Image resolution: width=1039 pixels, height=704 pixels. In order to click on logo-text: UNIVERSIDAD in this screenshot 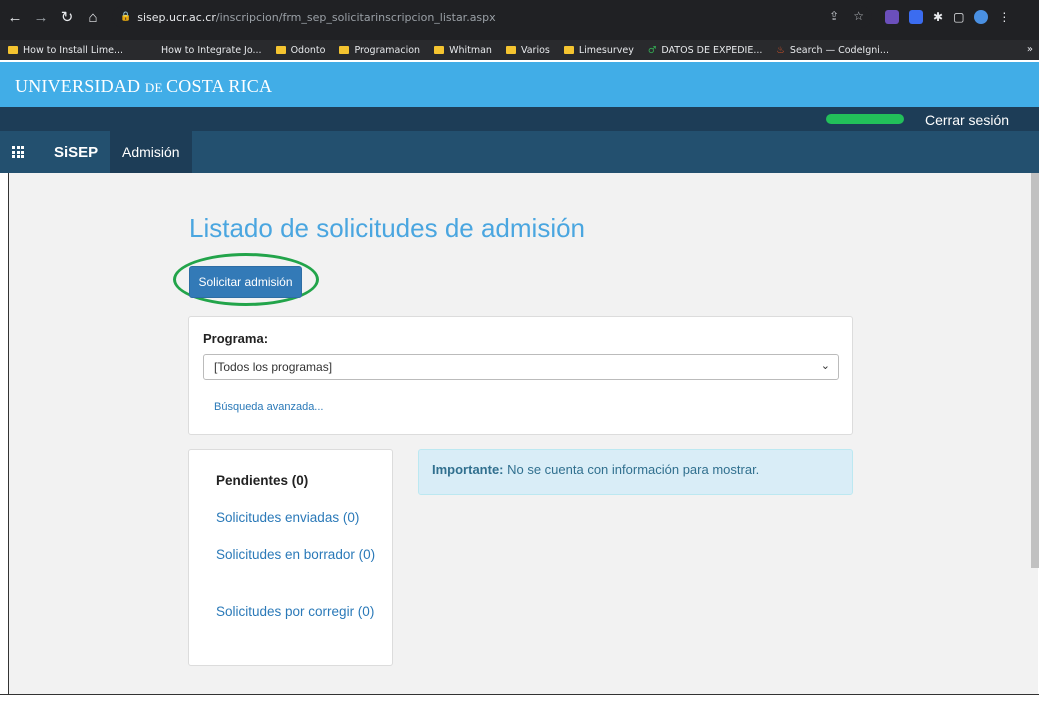, I will do `click(80, 86)`.